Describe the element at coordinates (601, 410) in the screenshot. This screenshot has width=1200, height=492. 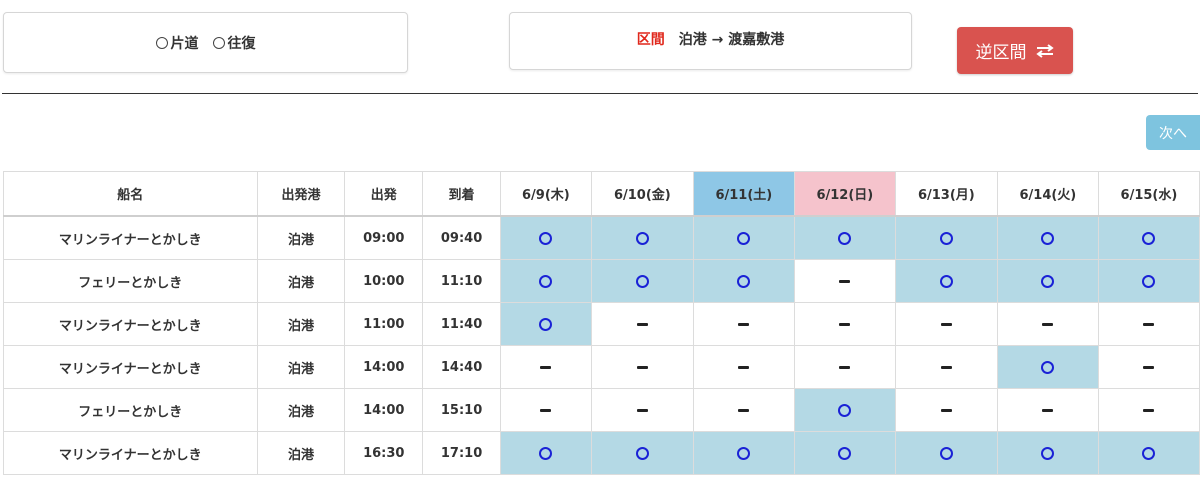
I see `table-row: フェリーとかしき 泊港 14:00 15:10` at that location.